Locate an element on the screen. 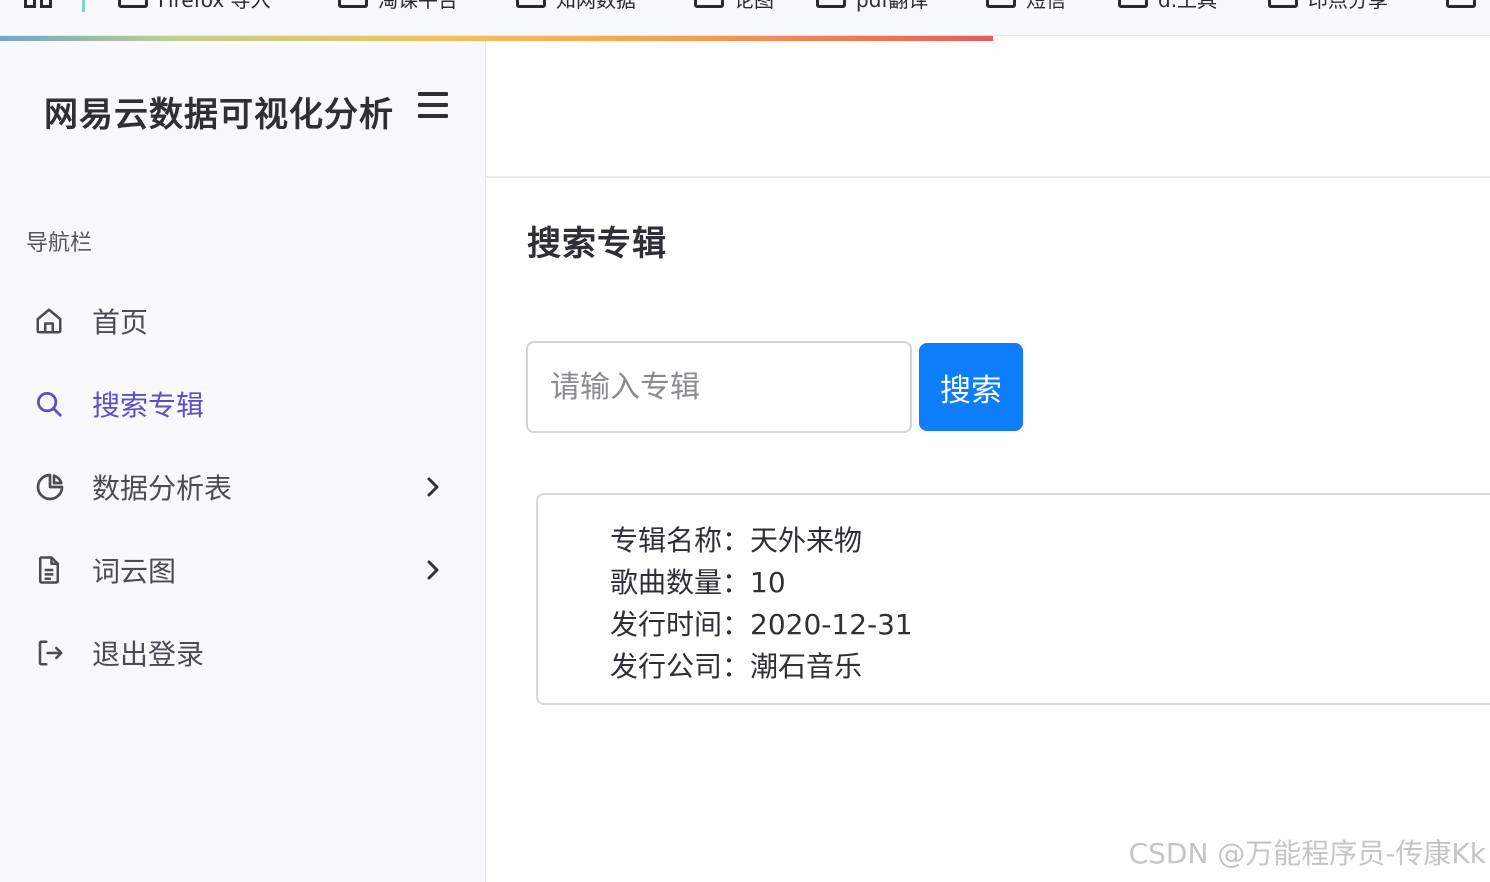 Image resolution: width=1490 pixels, height=882 pixels. result-row-song-count: 歌曲数量：10 is located at coordinates (698, 581).